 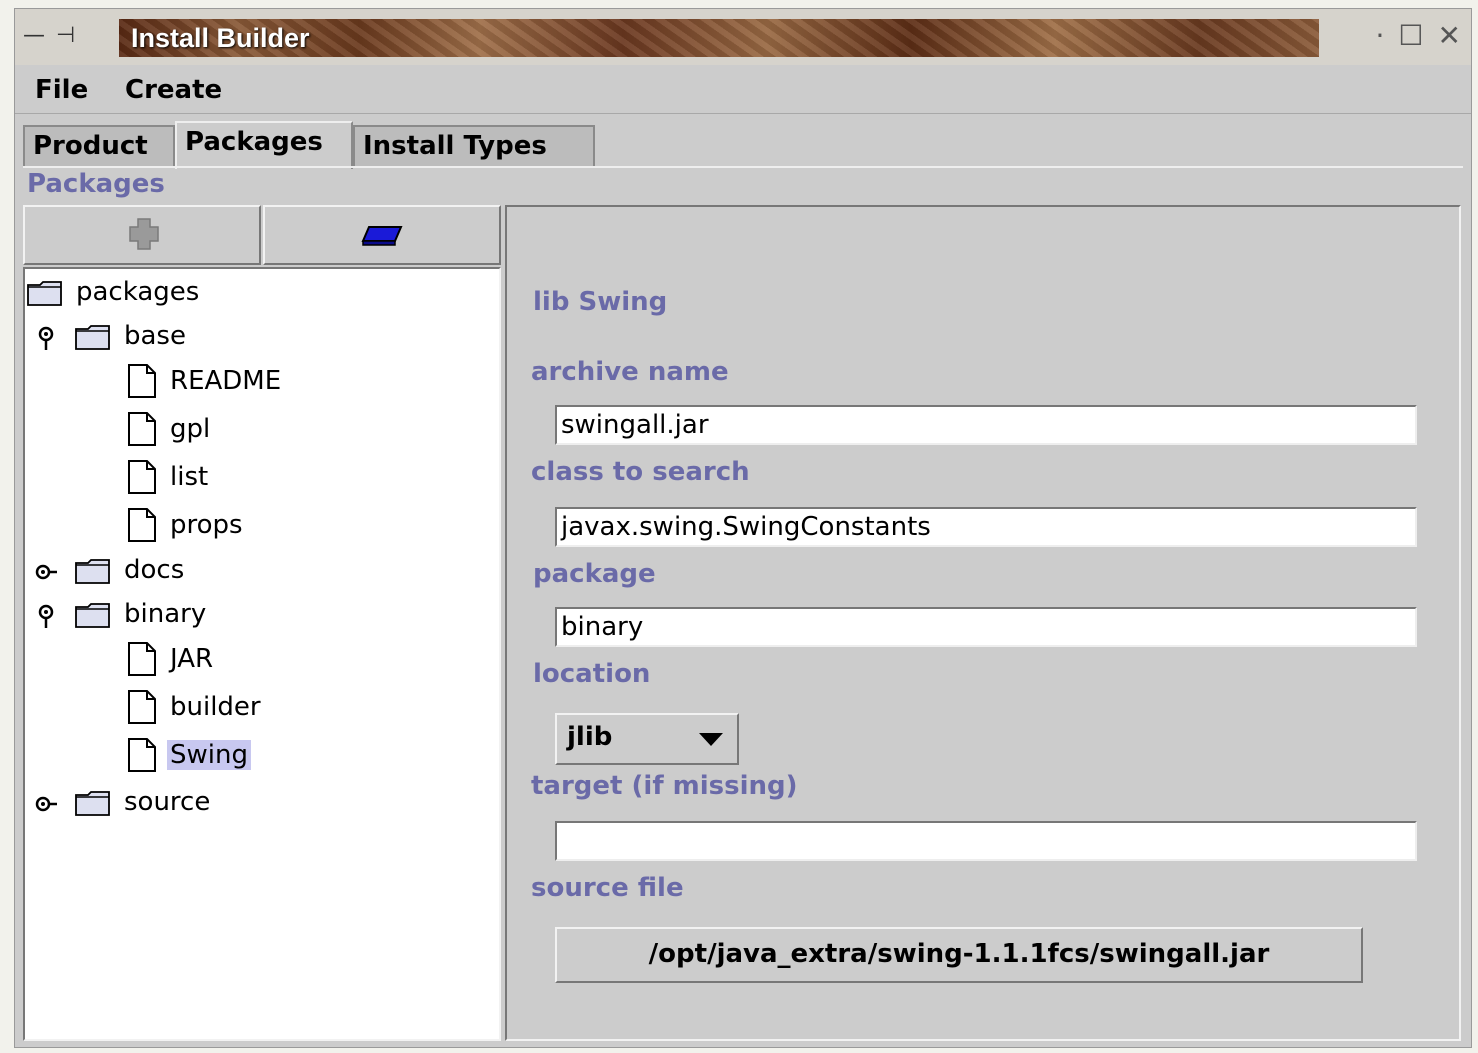 What do you see at coordinates (743, 90) in the screenshot?
I see `menu-bar: File Create` at bounding box center [743, 90].